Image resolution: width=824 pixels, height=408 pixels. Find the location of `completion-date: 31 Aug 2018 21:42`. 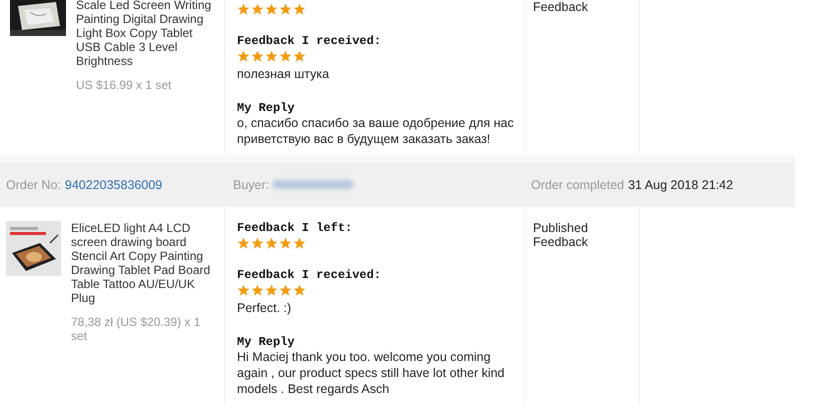

completion-date: 31 Aug 2018 21:42 is located at coordinates (681, 185).